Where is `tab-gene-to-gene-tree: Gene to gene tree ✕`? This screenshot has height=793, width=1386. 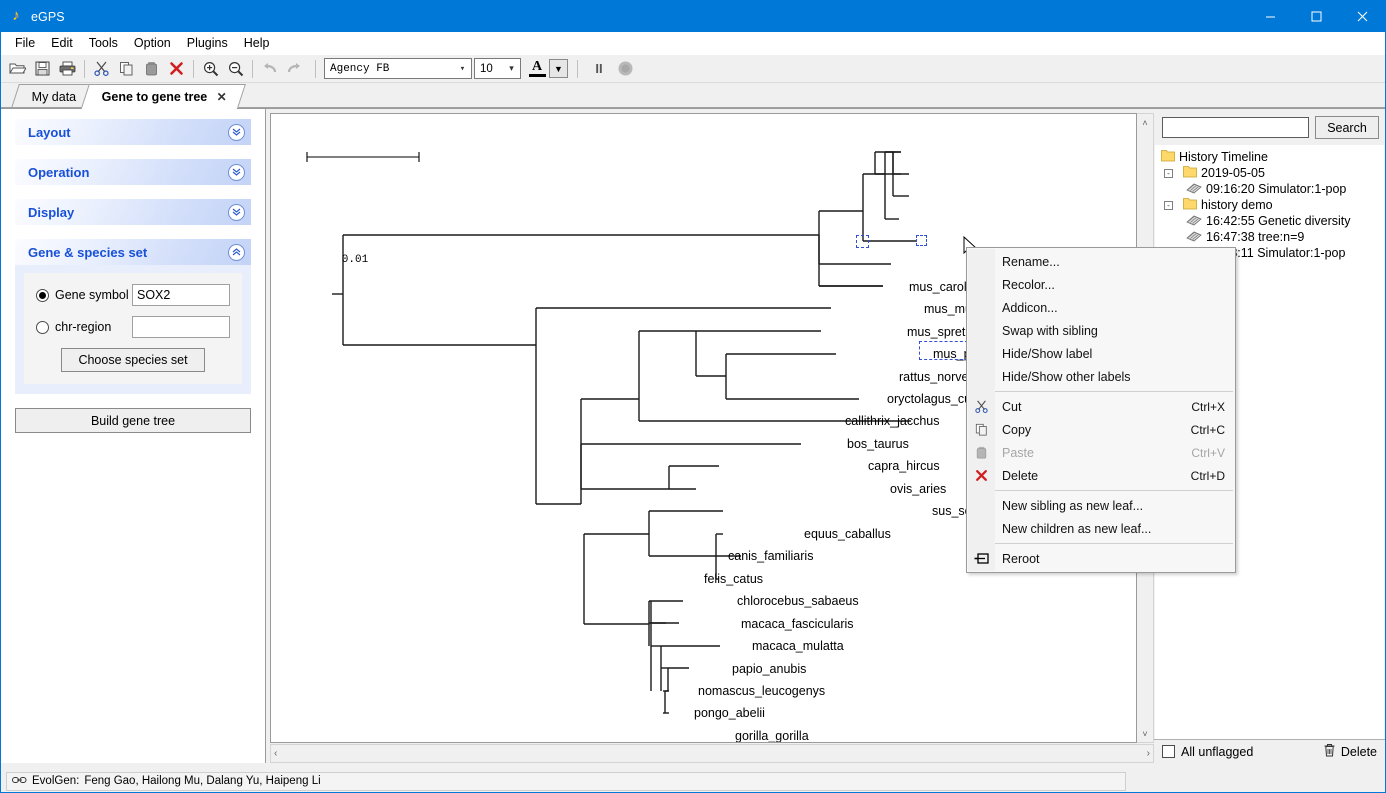 tab-gene-to-gene-tree: Gene to gene tree ✕ is located at coordinates (164, 96).